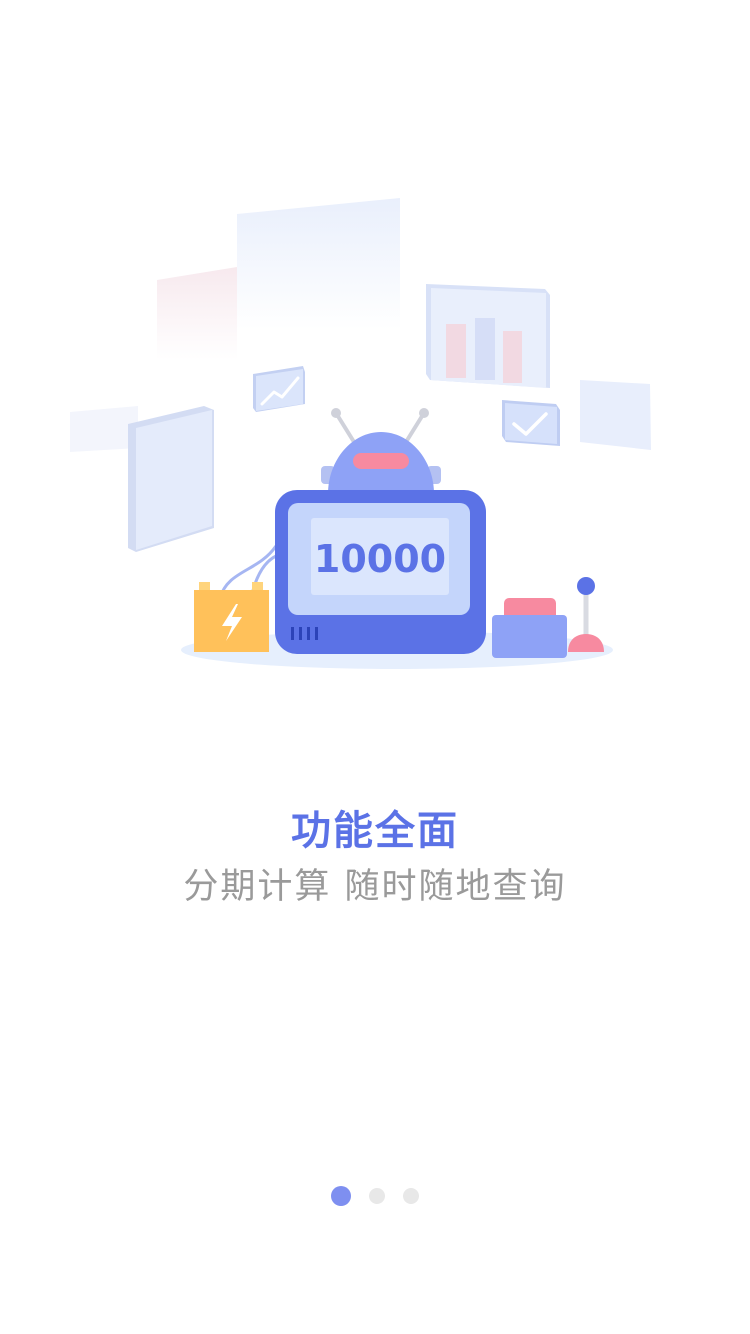 The height and width of the screenshot is (1334, 750). What do you see at coordinates (381, 463) in the screenshot?
I see `robot-head-icon` at bounding box center [381, 463].